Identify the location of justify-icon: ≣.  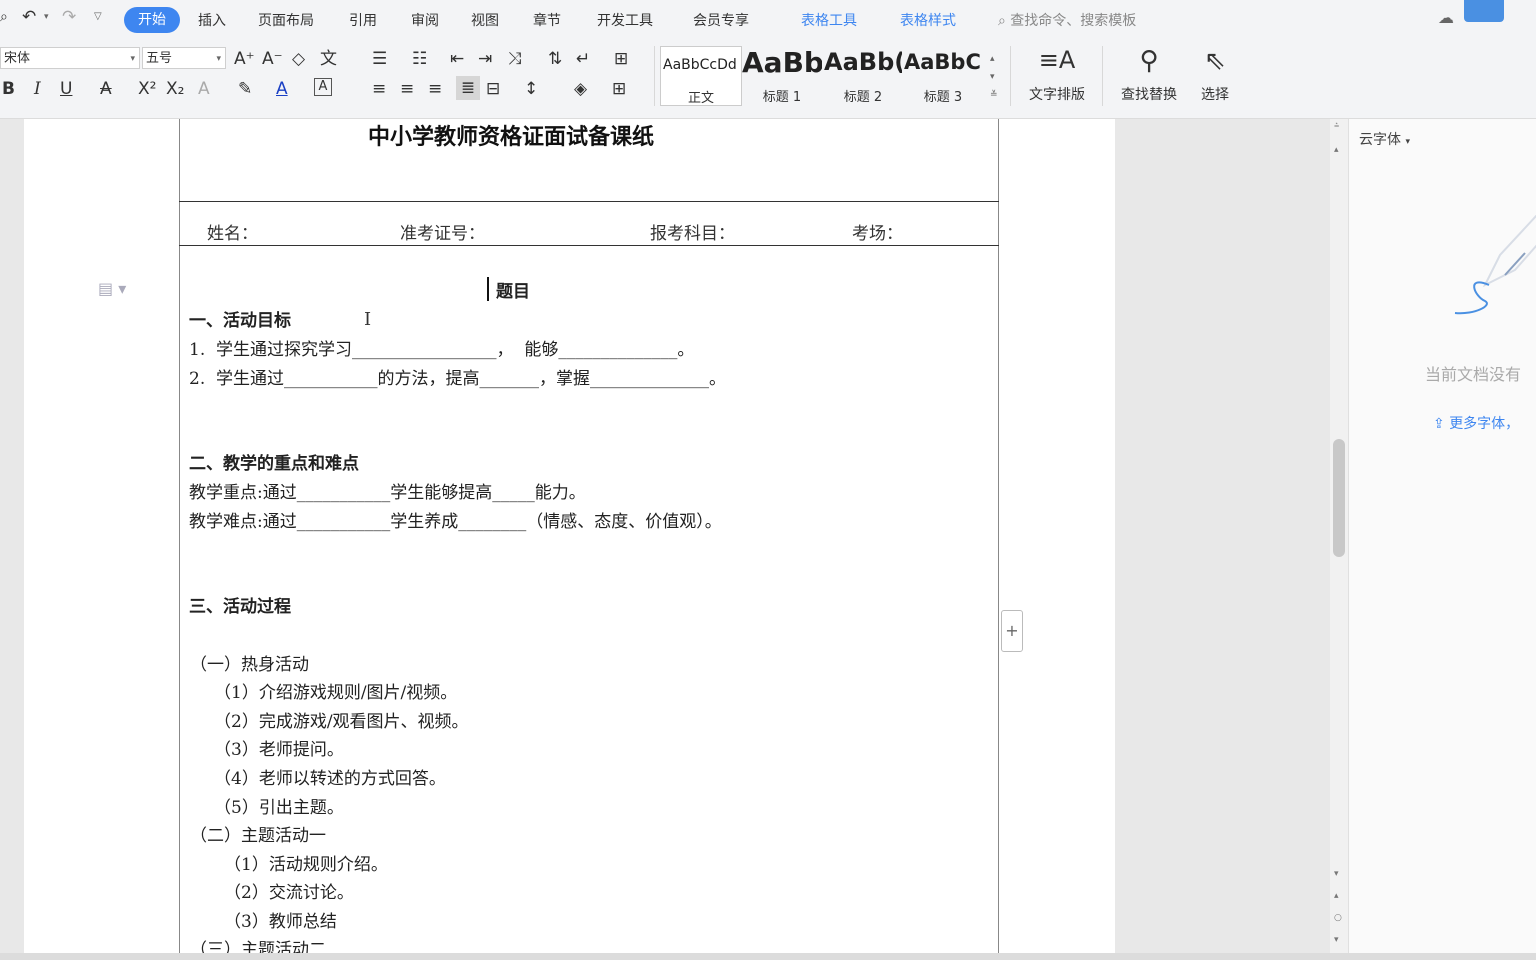
(468, 88).